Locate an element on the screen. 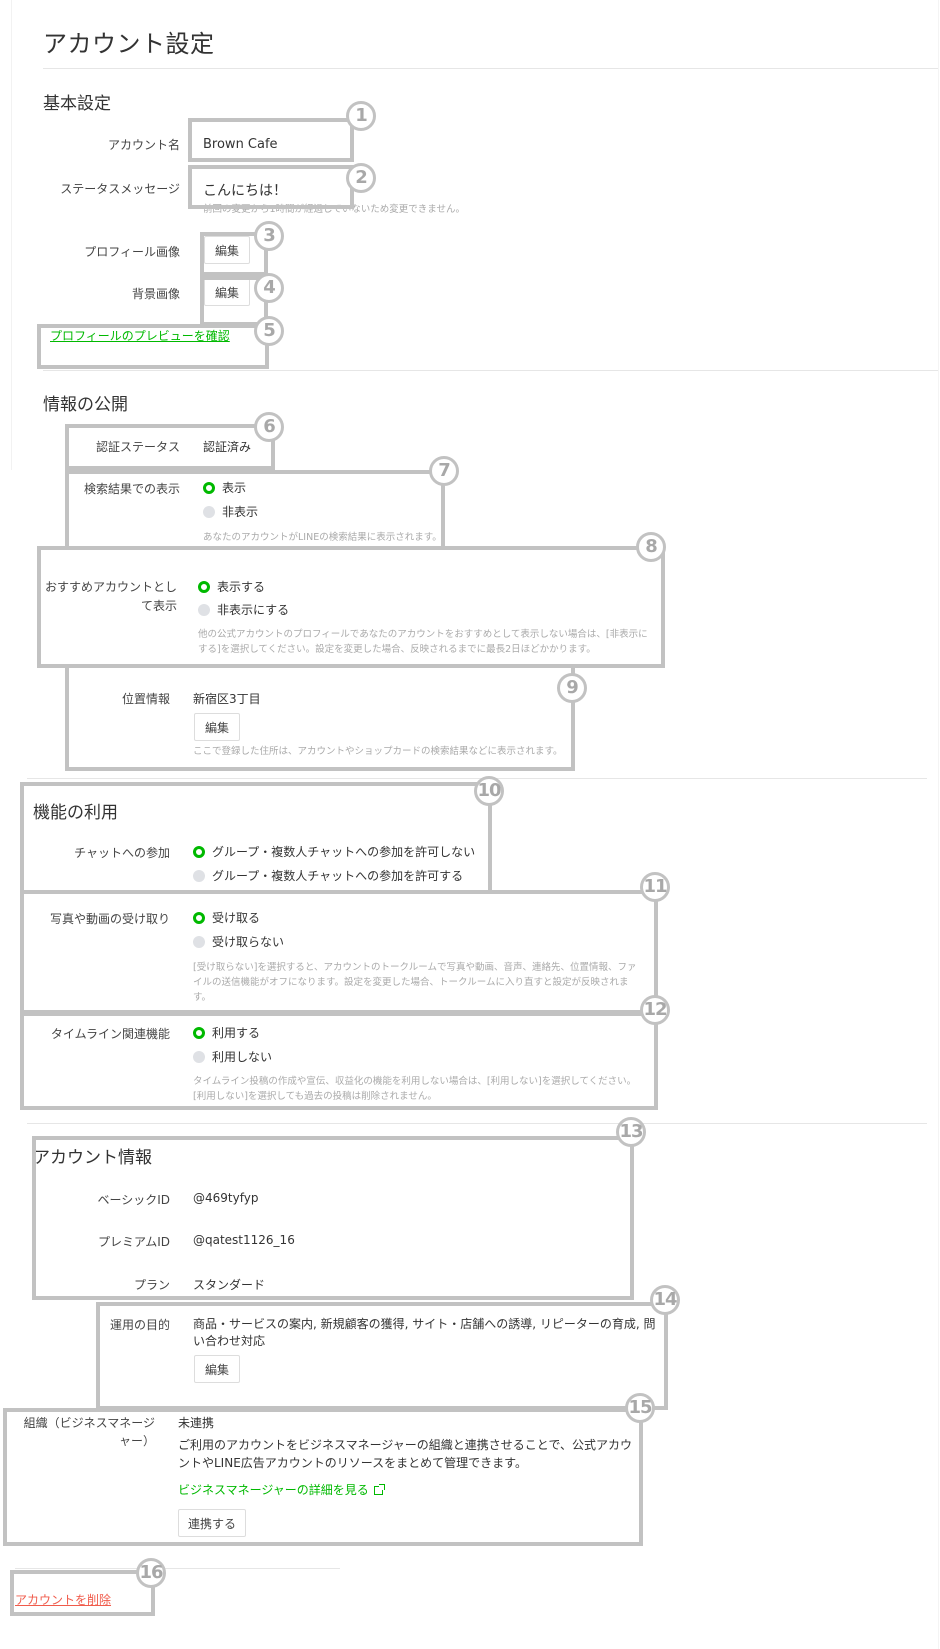 The height and width of the screenshot is (1649, 940). profile-image-edit-button: 編集 is located at coordinates (227, 250).